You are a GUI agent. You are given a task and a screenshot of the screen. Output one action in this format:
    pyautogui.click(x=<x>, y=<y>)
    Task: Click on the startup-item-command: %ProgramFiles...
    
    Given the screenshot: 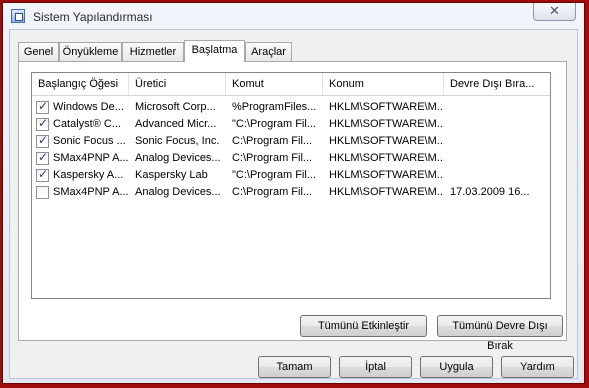 What is the action you would take?
    pyautogui.click(x=274, y=107)
    